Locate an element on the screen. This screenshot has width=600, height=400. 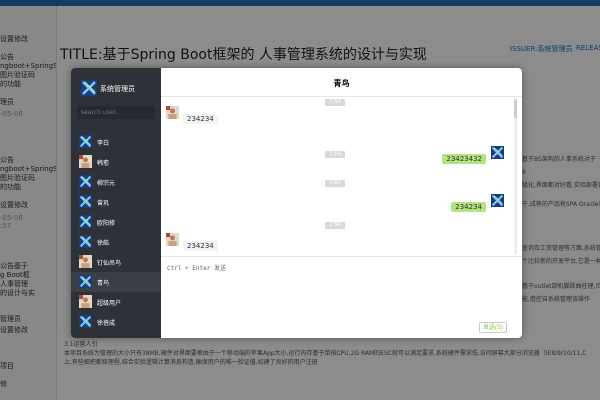
send-button: 发送(S) is located at coordinates (493, 327).